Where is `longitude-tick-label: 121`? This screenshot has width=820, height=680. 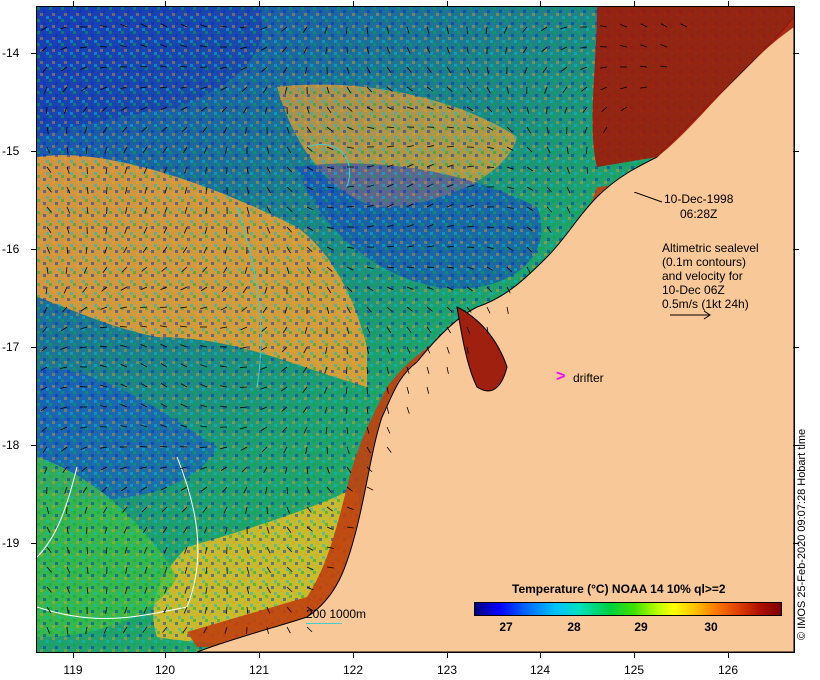
longitude-tick-label: 121 is located at coordinates (259, 670).